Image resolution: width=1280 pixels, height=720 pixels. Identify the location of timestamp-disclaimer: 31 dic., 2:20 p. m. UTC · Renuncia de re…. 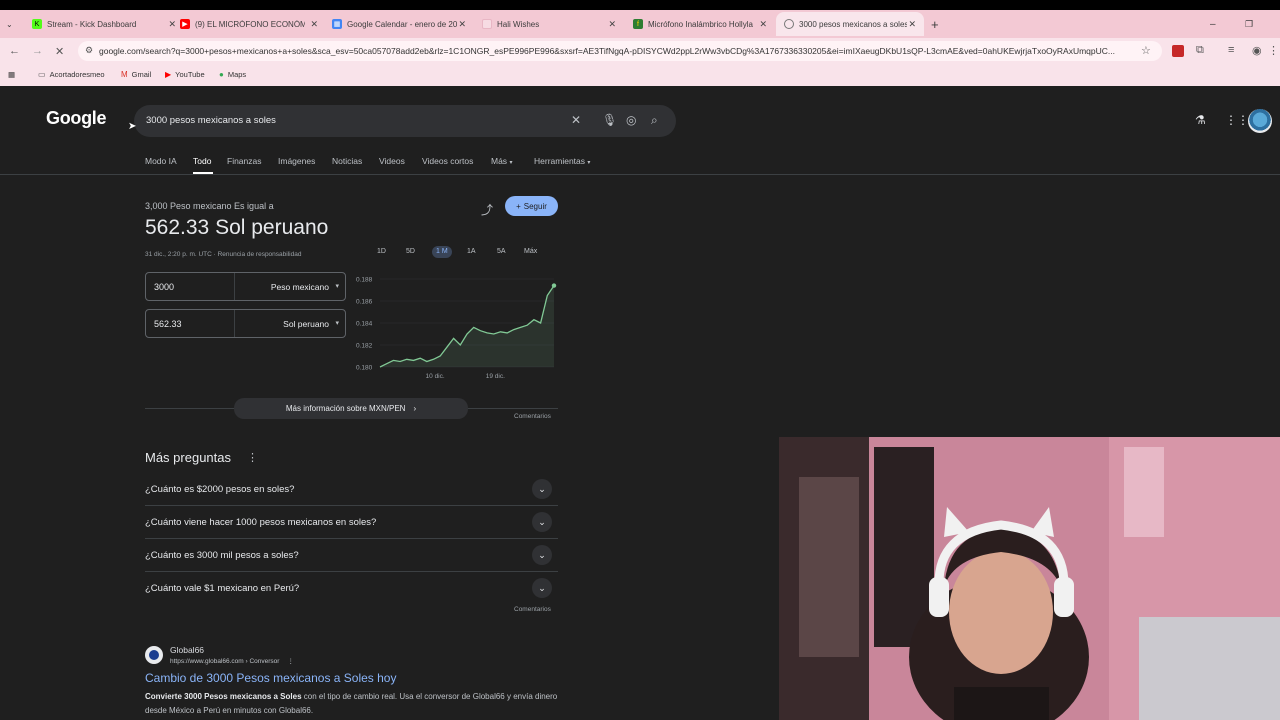
(223, 254).